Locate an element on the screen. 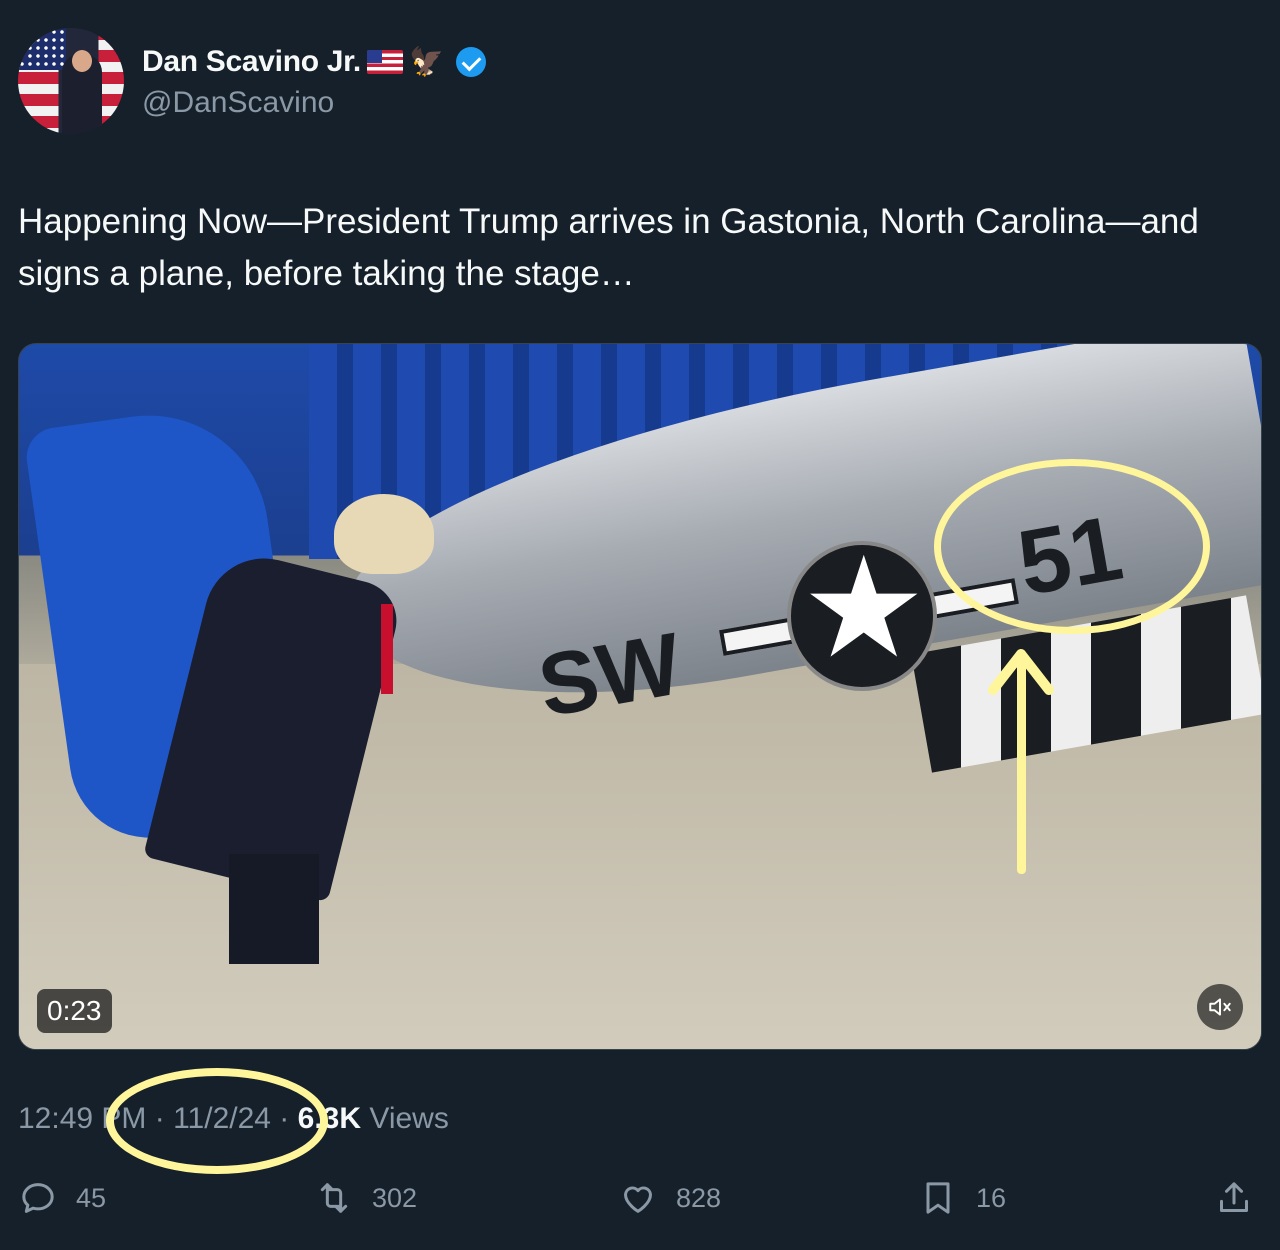 The height and width of the screenshot is (1250, 1280). reply-count: 45 is located at coordinates (91, 1197).